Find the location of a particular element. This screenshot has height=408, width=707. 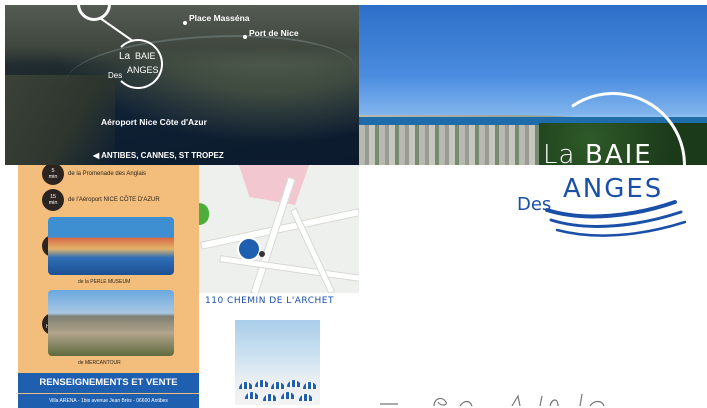

mini-logo-la: La is located at coordinates (125, 56).